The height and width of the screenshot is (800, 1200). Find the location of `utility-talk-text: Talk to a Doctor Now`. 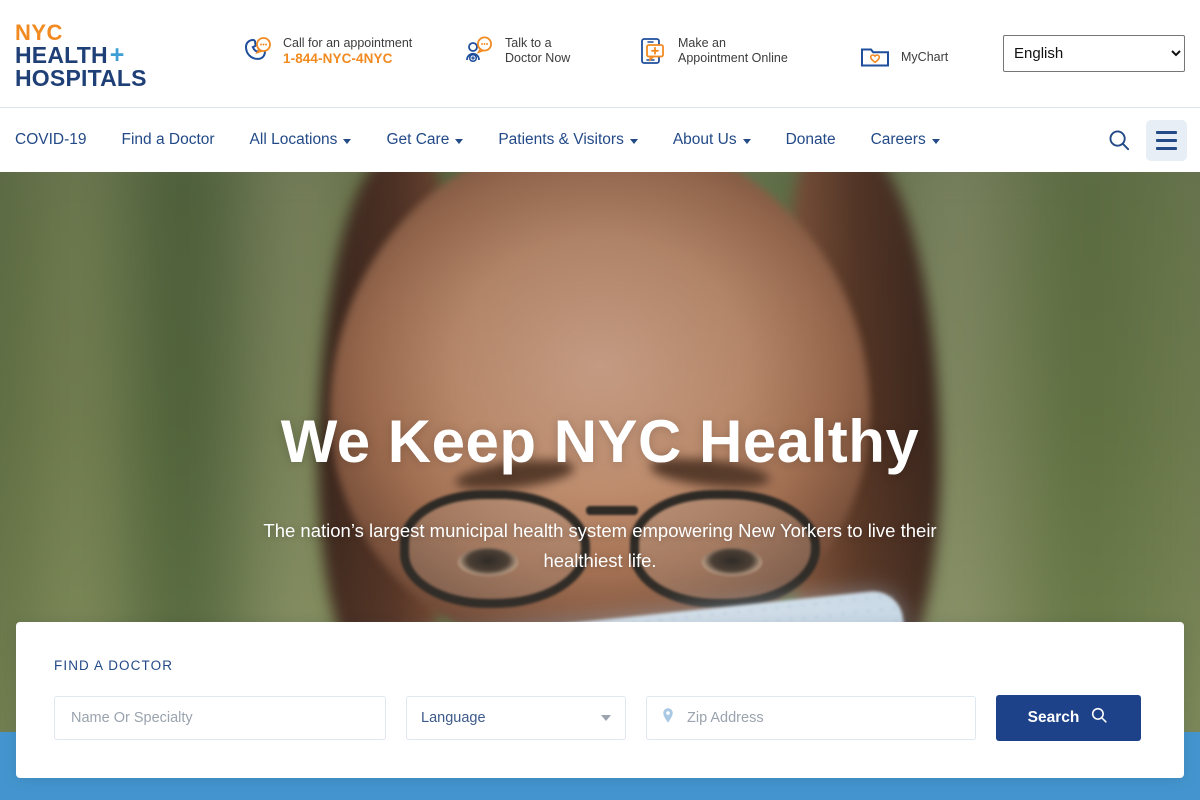

utility-talk-text: Talk to a Doctor Now is located at coordinates (537, 51).